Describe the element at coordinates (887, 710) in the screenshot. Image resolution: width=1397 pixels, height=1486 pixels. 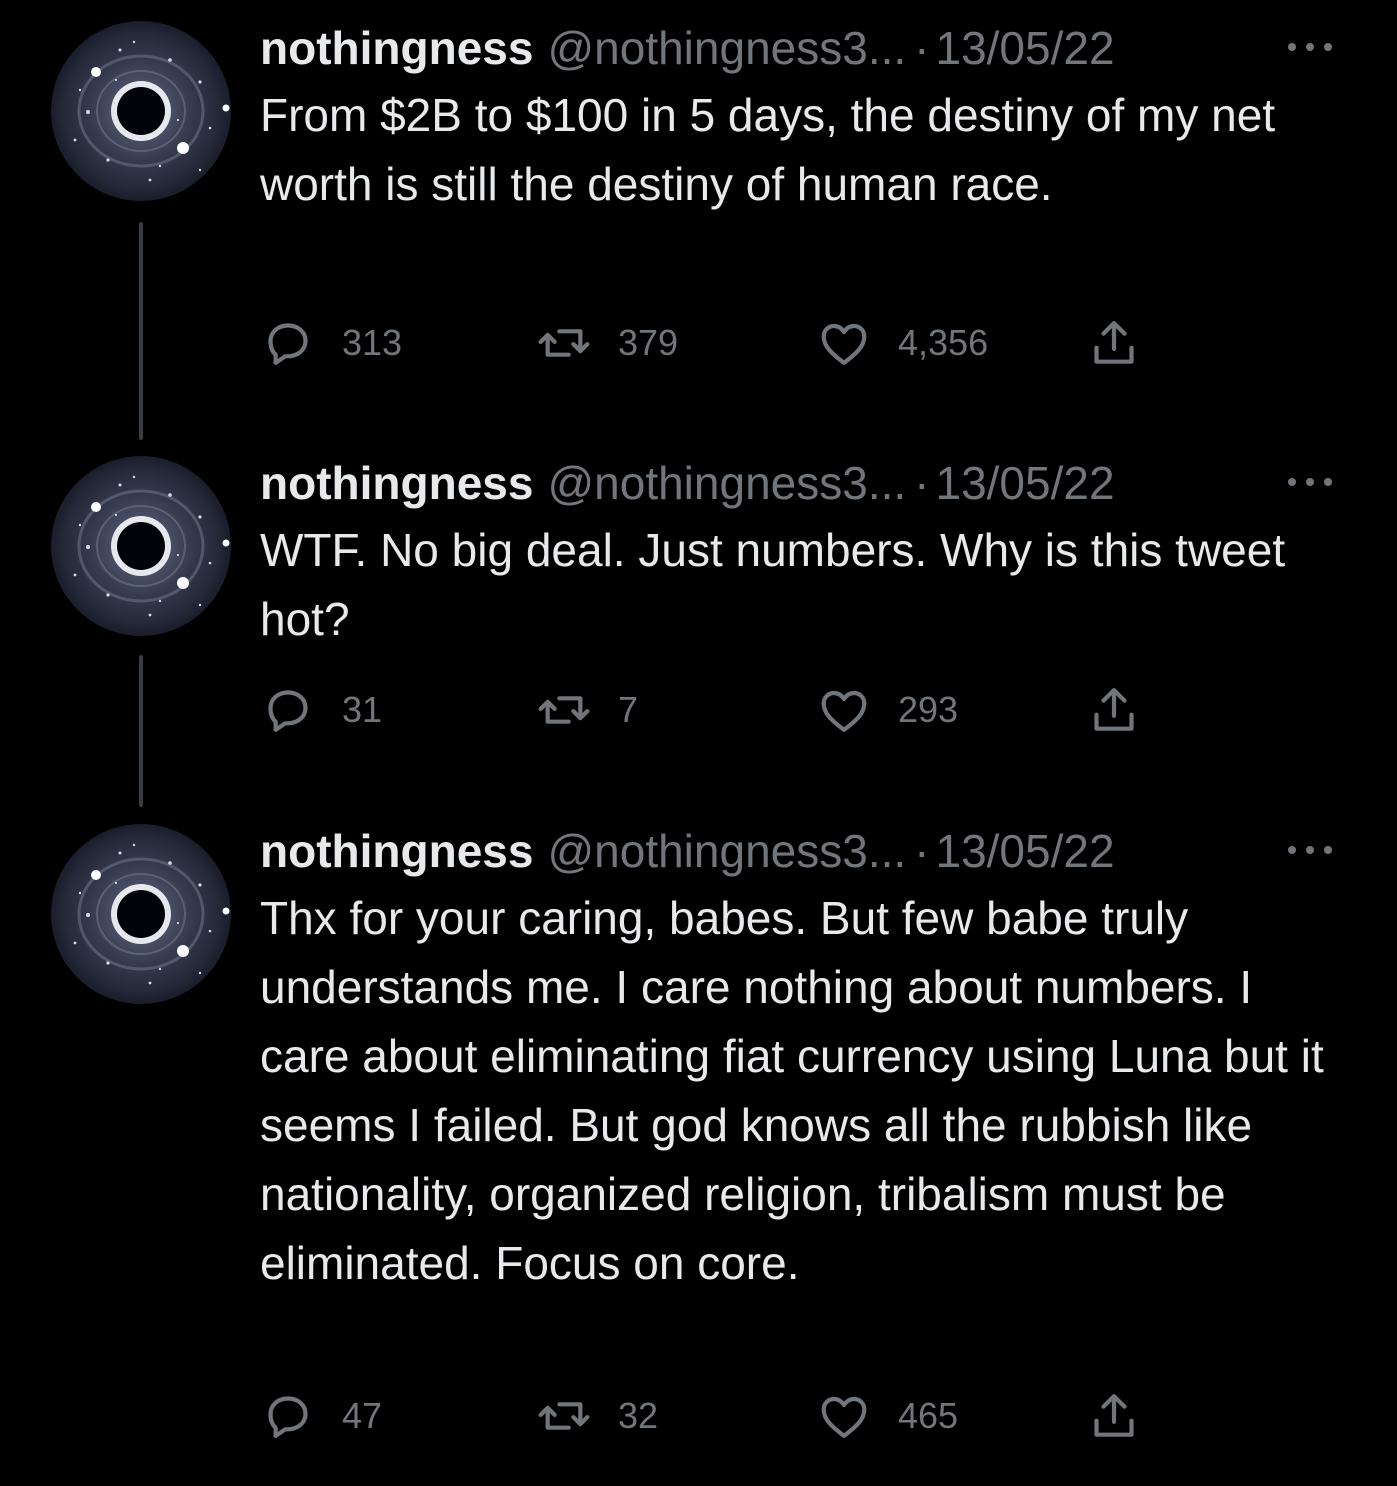
I see `like-button: 293` at that location.